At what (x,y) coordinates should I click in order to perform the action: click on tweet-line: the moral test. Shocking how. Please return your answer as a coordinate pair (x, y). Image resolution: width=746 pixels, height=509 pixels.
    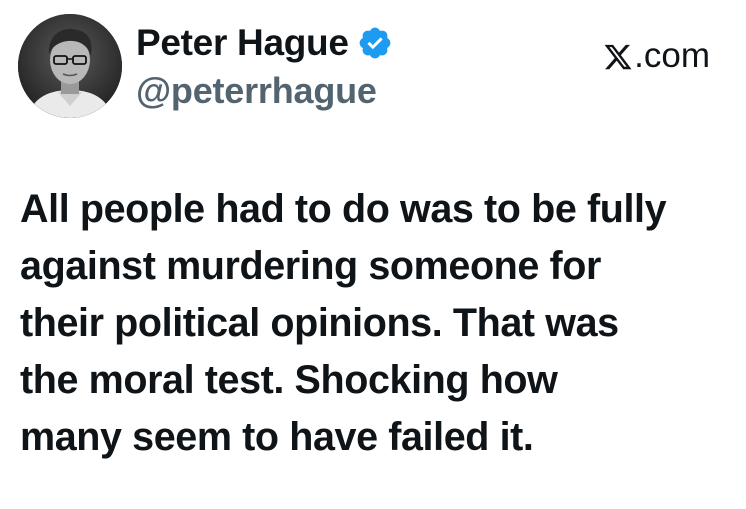
    Looking at the image, I should click on (289, 380).